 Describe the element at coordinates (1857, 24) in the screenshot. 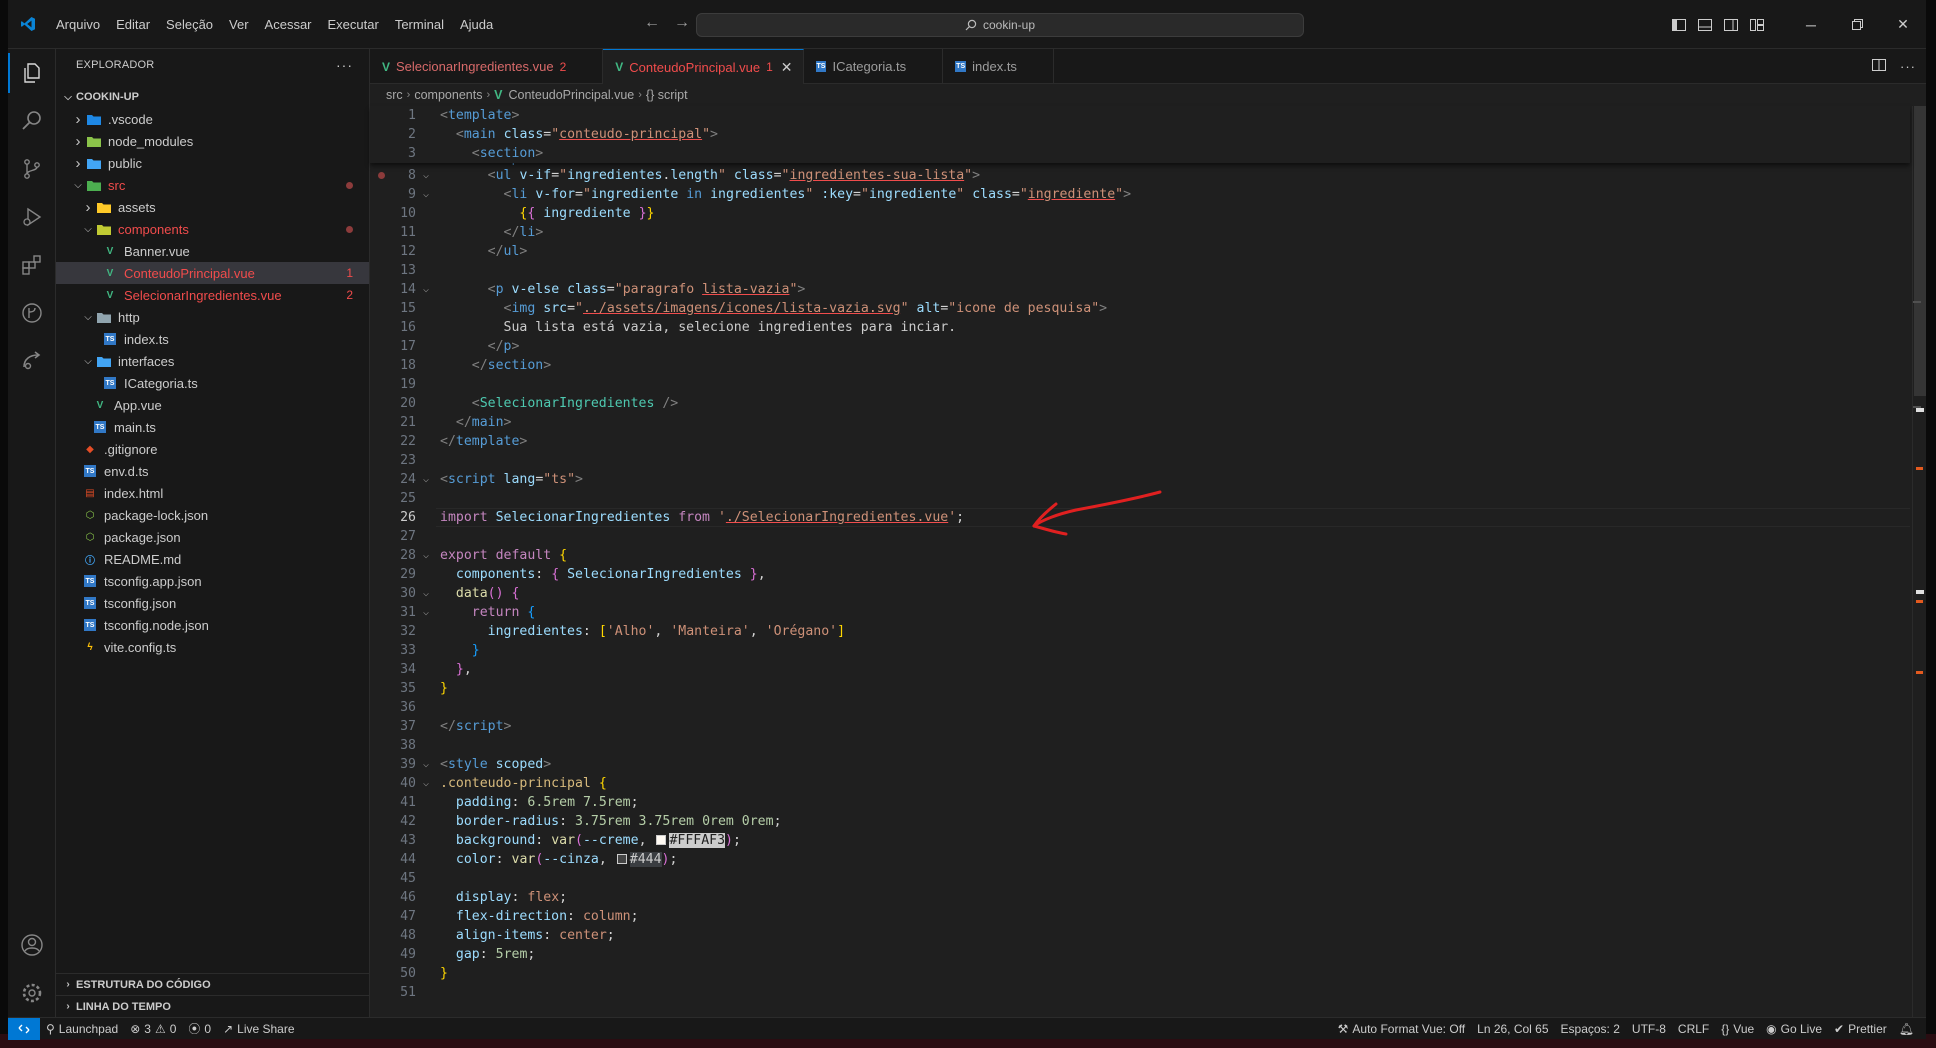

I see `restore-icon` at that location.